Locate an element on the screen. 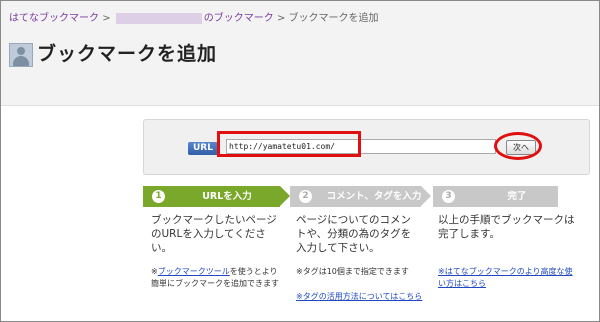  step-label: 完了 is located at coordinates (517, 196).